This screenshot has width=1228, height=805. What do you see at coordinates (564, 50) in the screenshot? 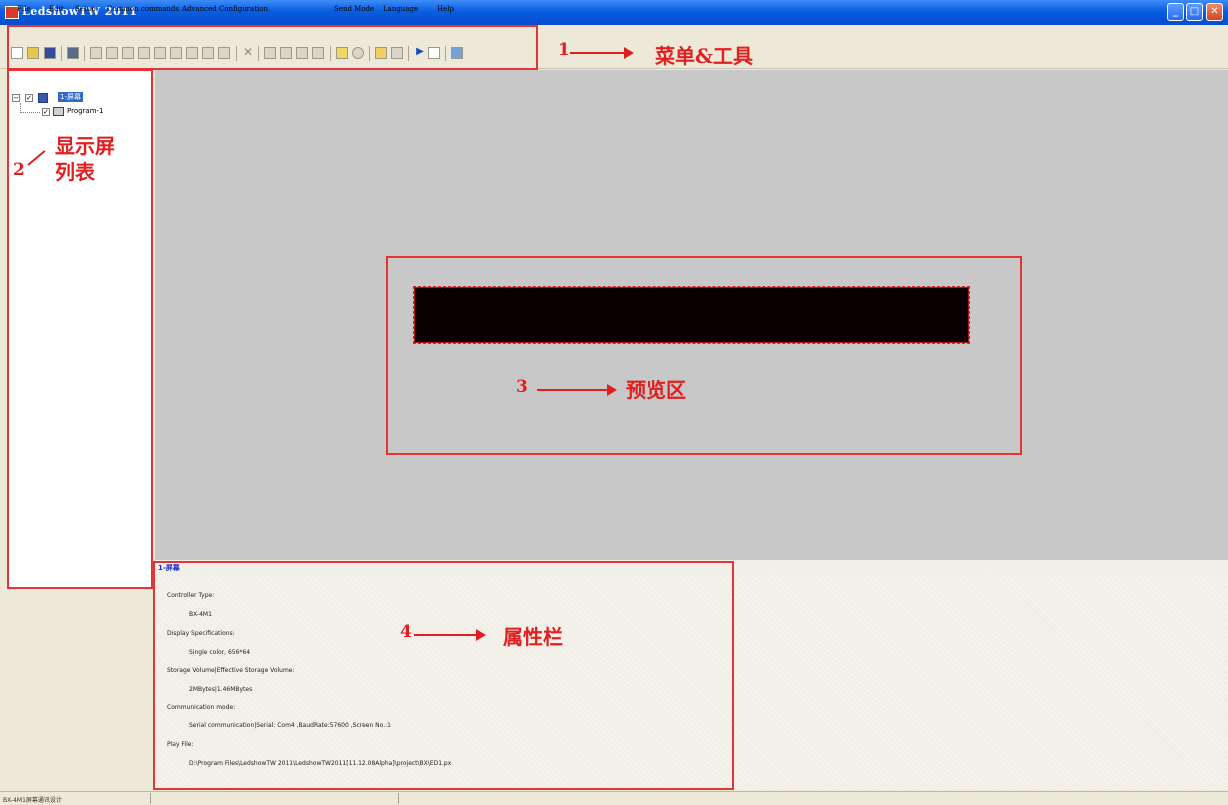
I see `annotation-number-1: 1` at bounding box center [564, 50].